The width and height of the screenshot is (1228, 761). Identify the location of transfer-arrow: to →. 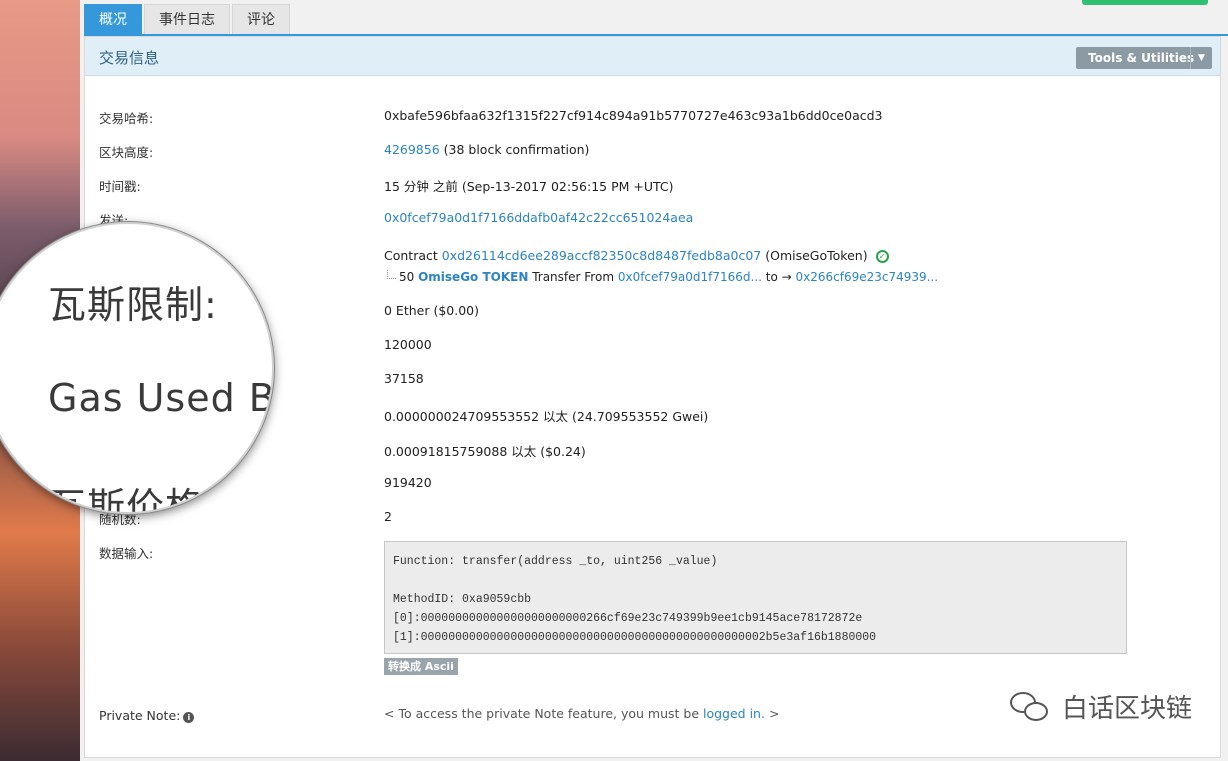
(778, 277).